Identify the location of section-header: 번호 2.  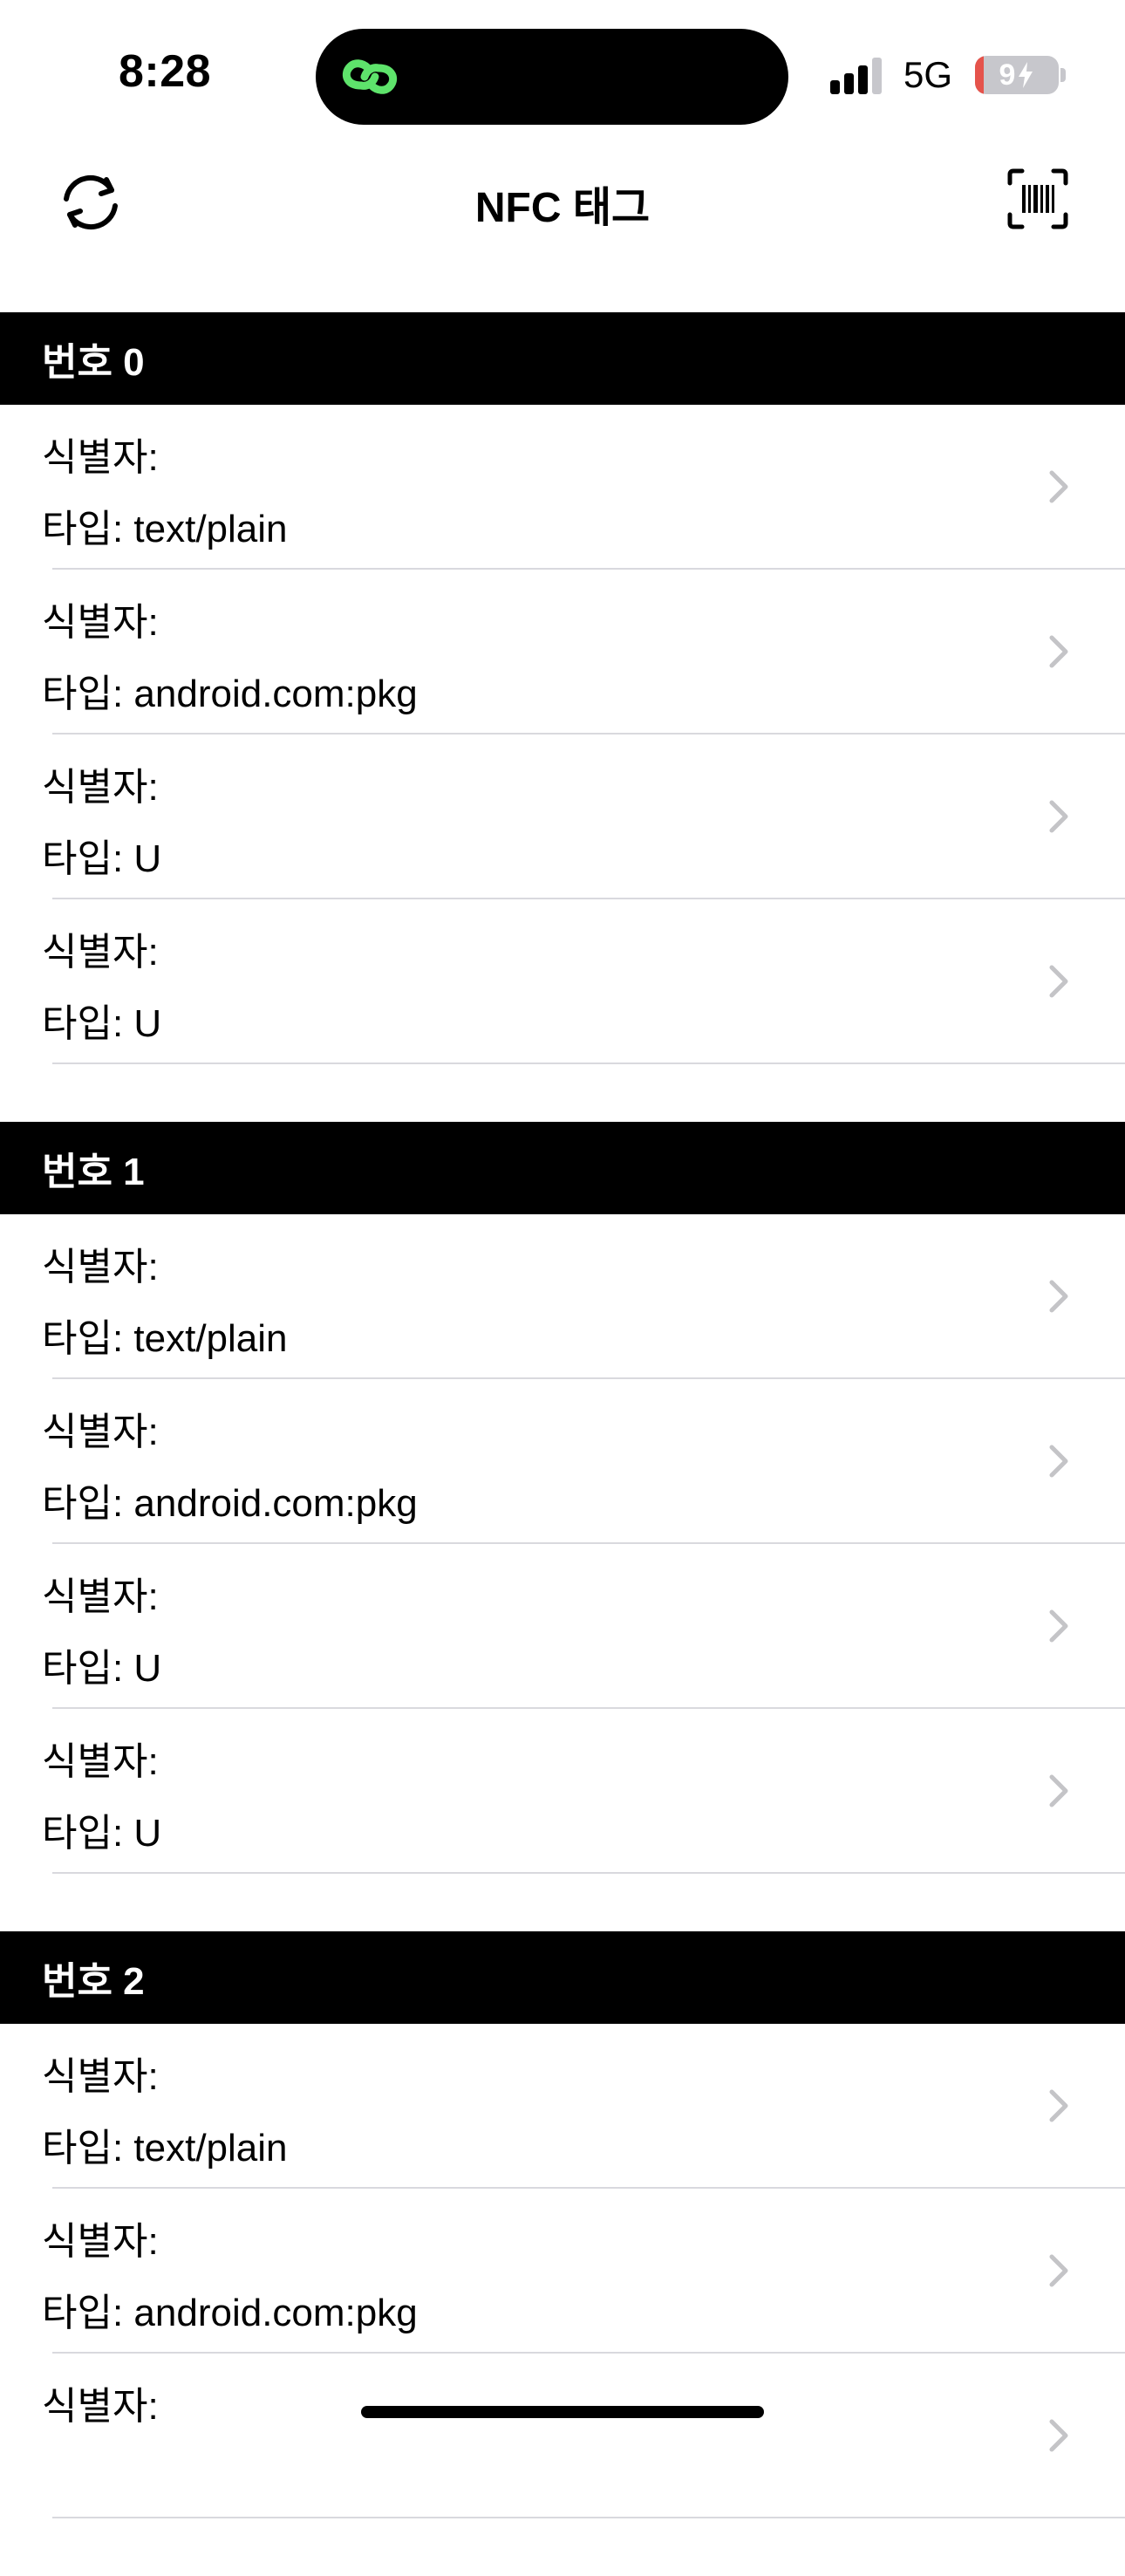
(562, 1977).